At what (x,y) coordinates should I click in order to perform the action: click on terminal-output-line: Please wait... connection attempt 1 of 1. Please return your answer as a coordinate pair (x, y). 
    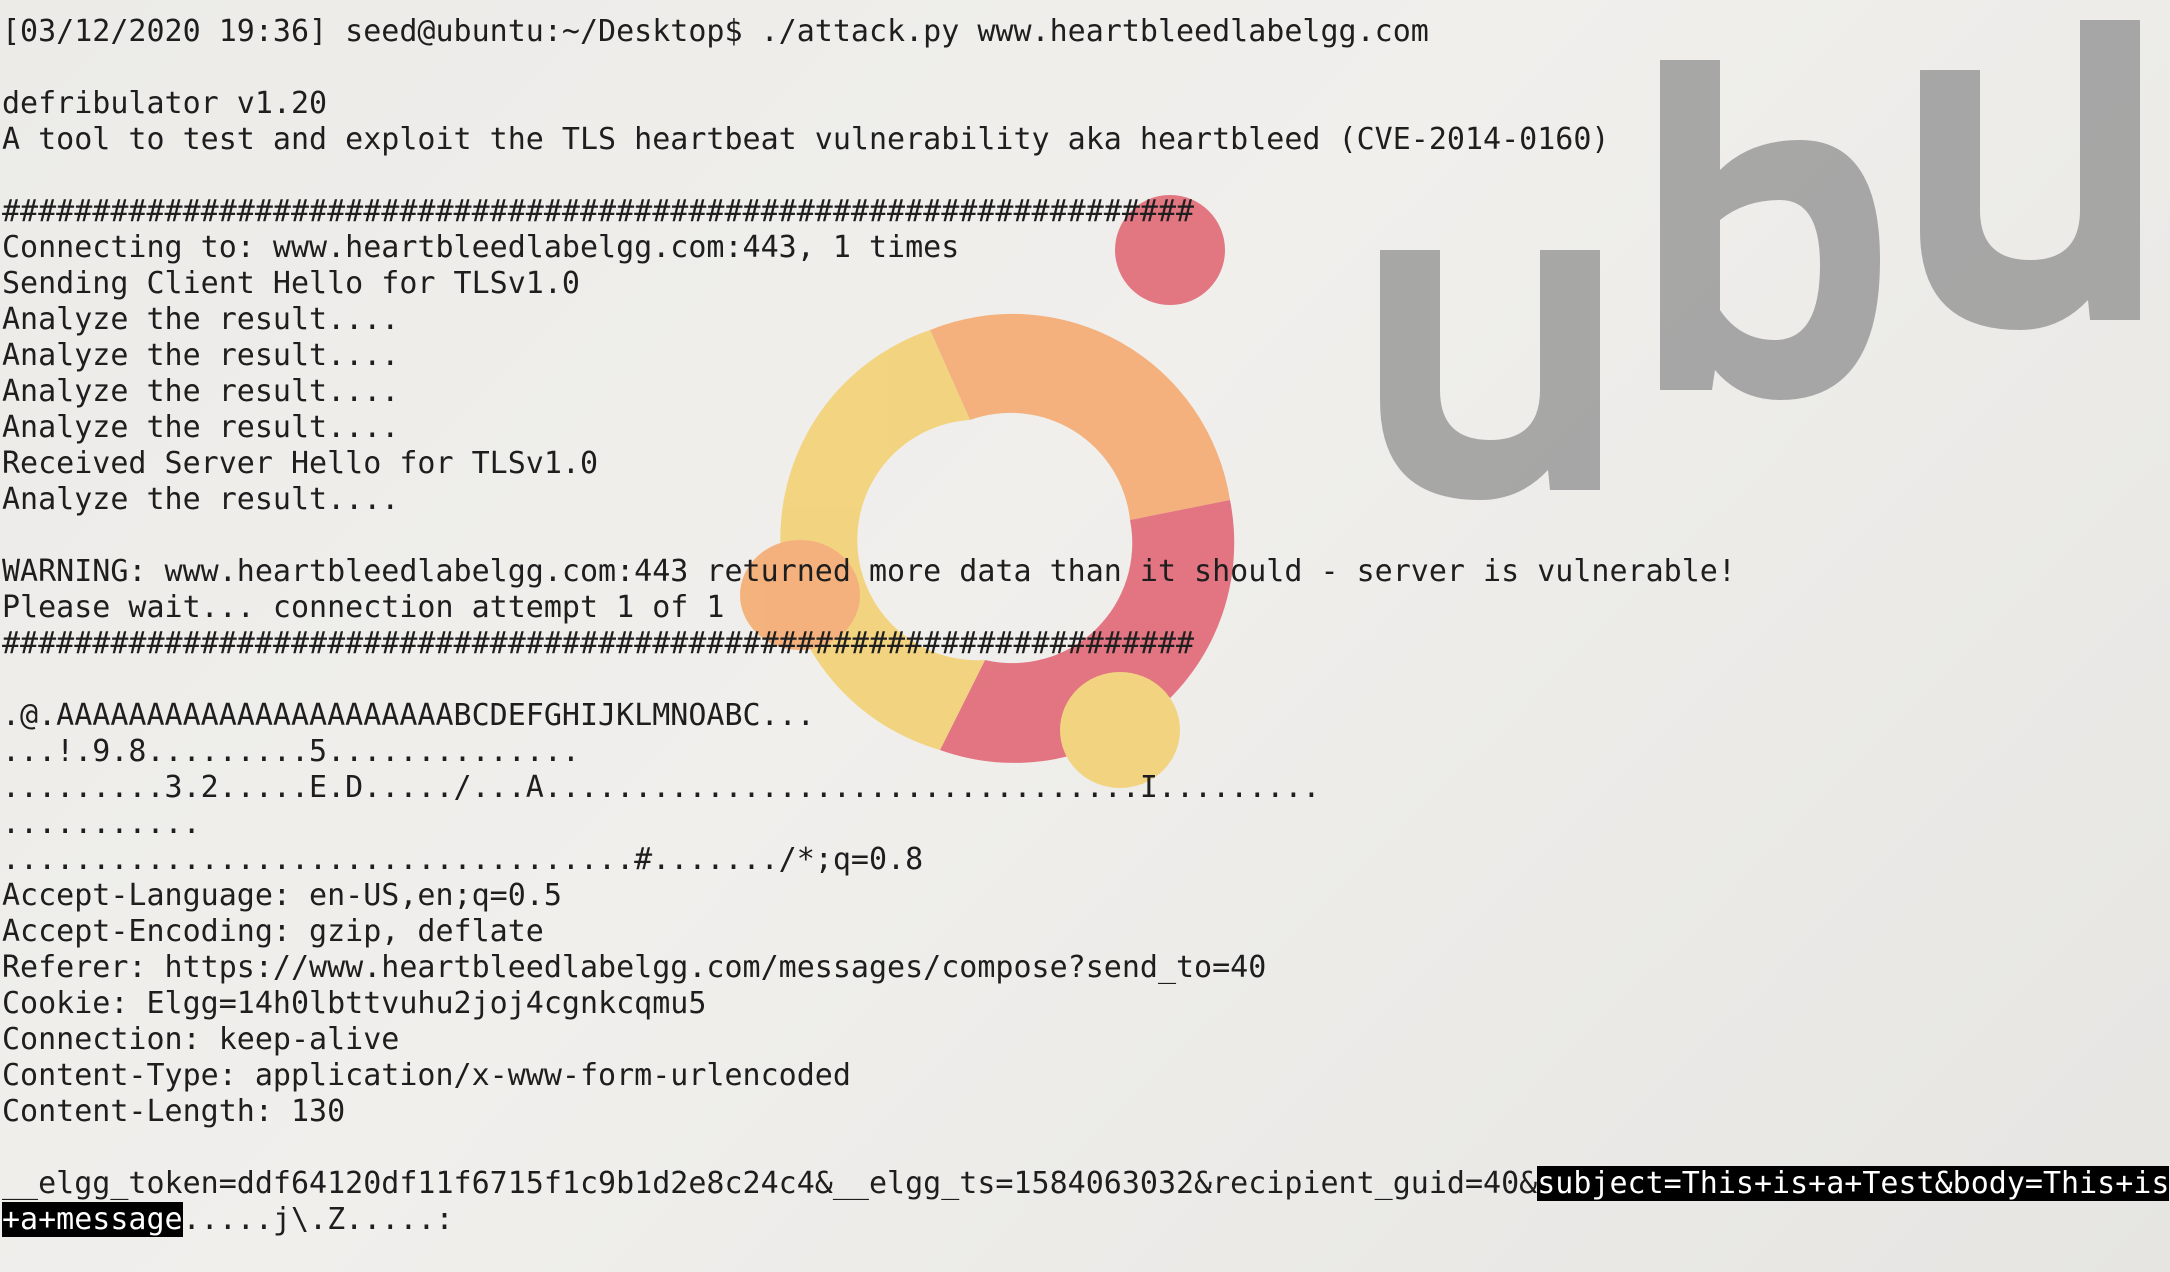
    Looking at the image, I should click on (363, 607).